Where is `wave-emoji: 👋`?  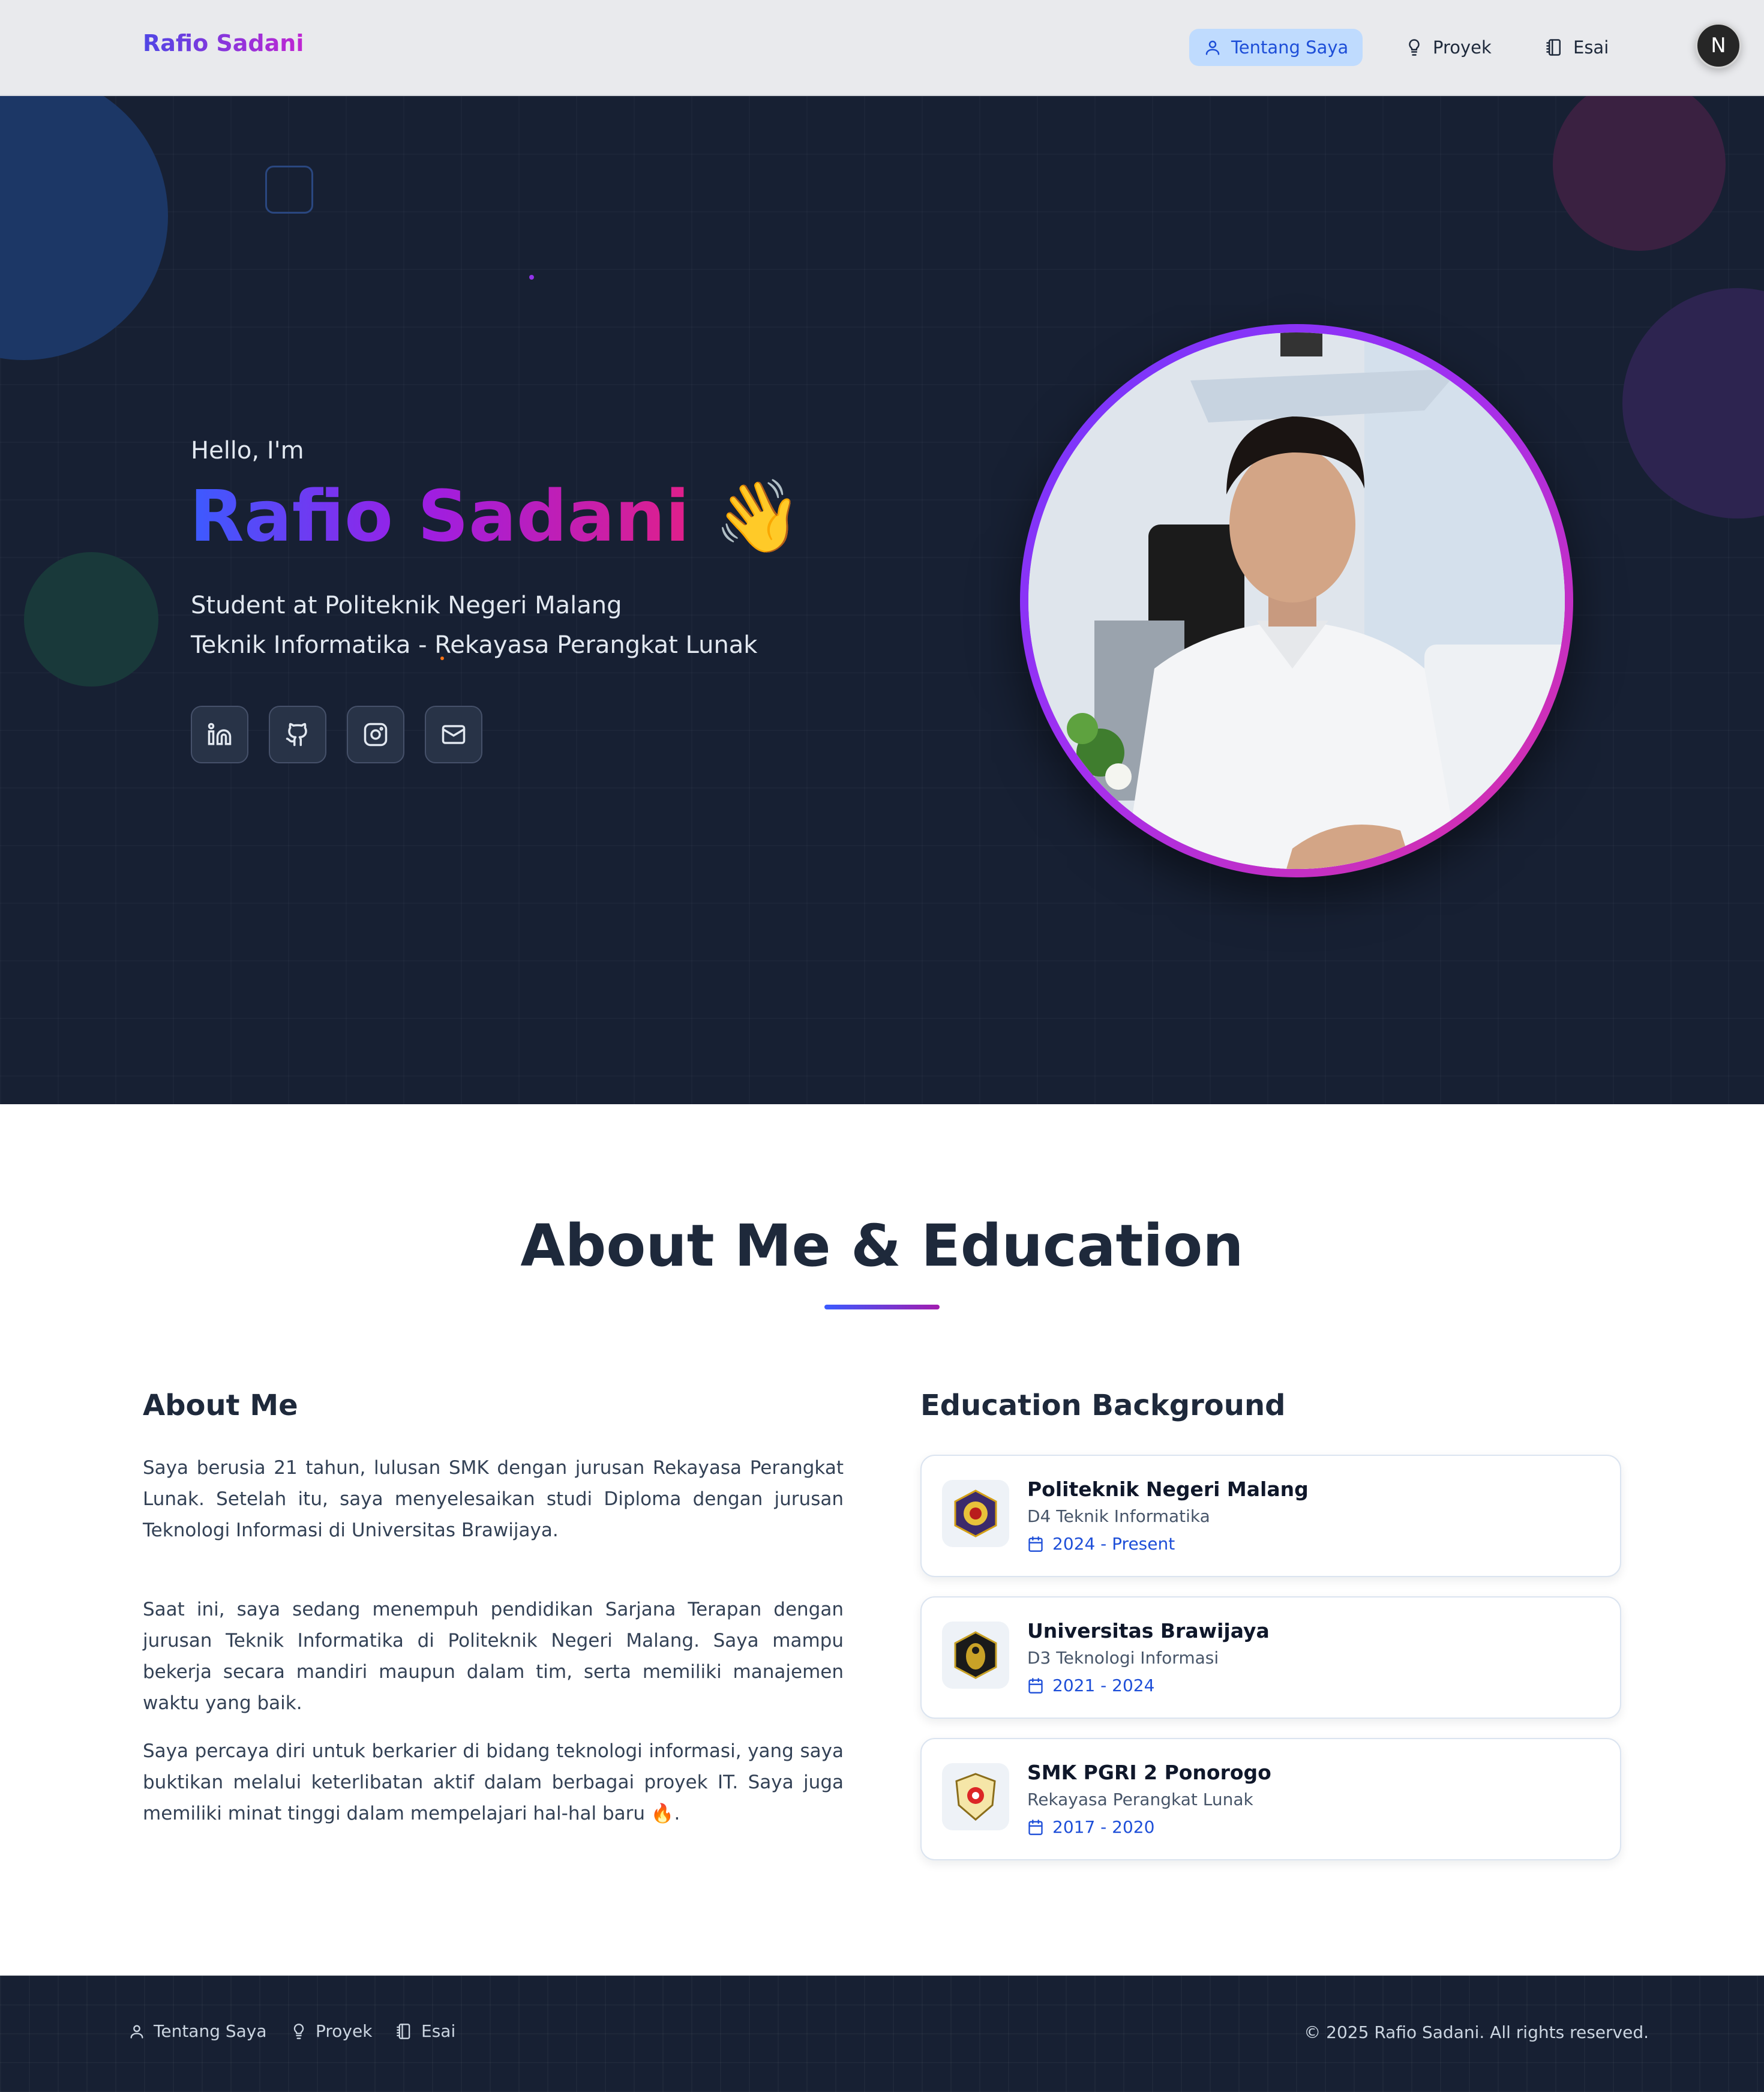 wave-emoji: 👋 is located at coordinates (758, 516).